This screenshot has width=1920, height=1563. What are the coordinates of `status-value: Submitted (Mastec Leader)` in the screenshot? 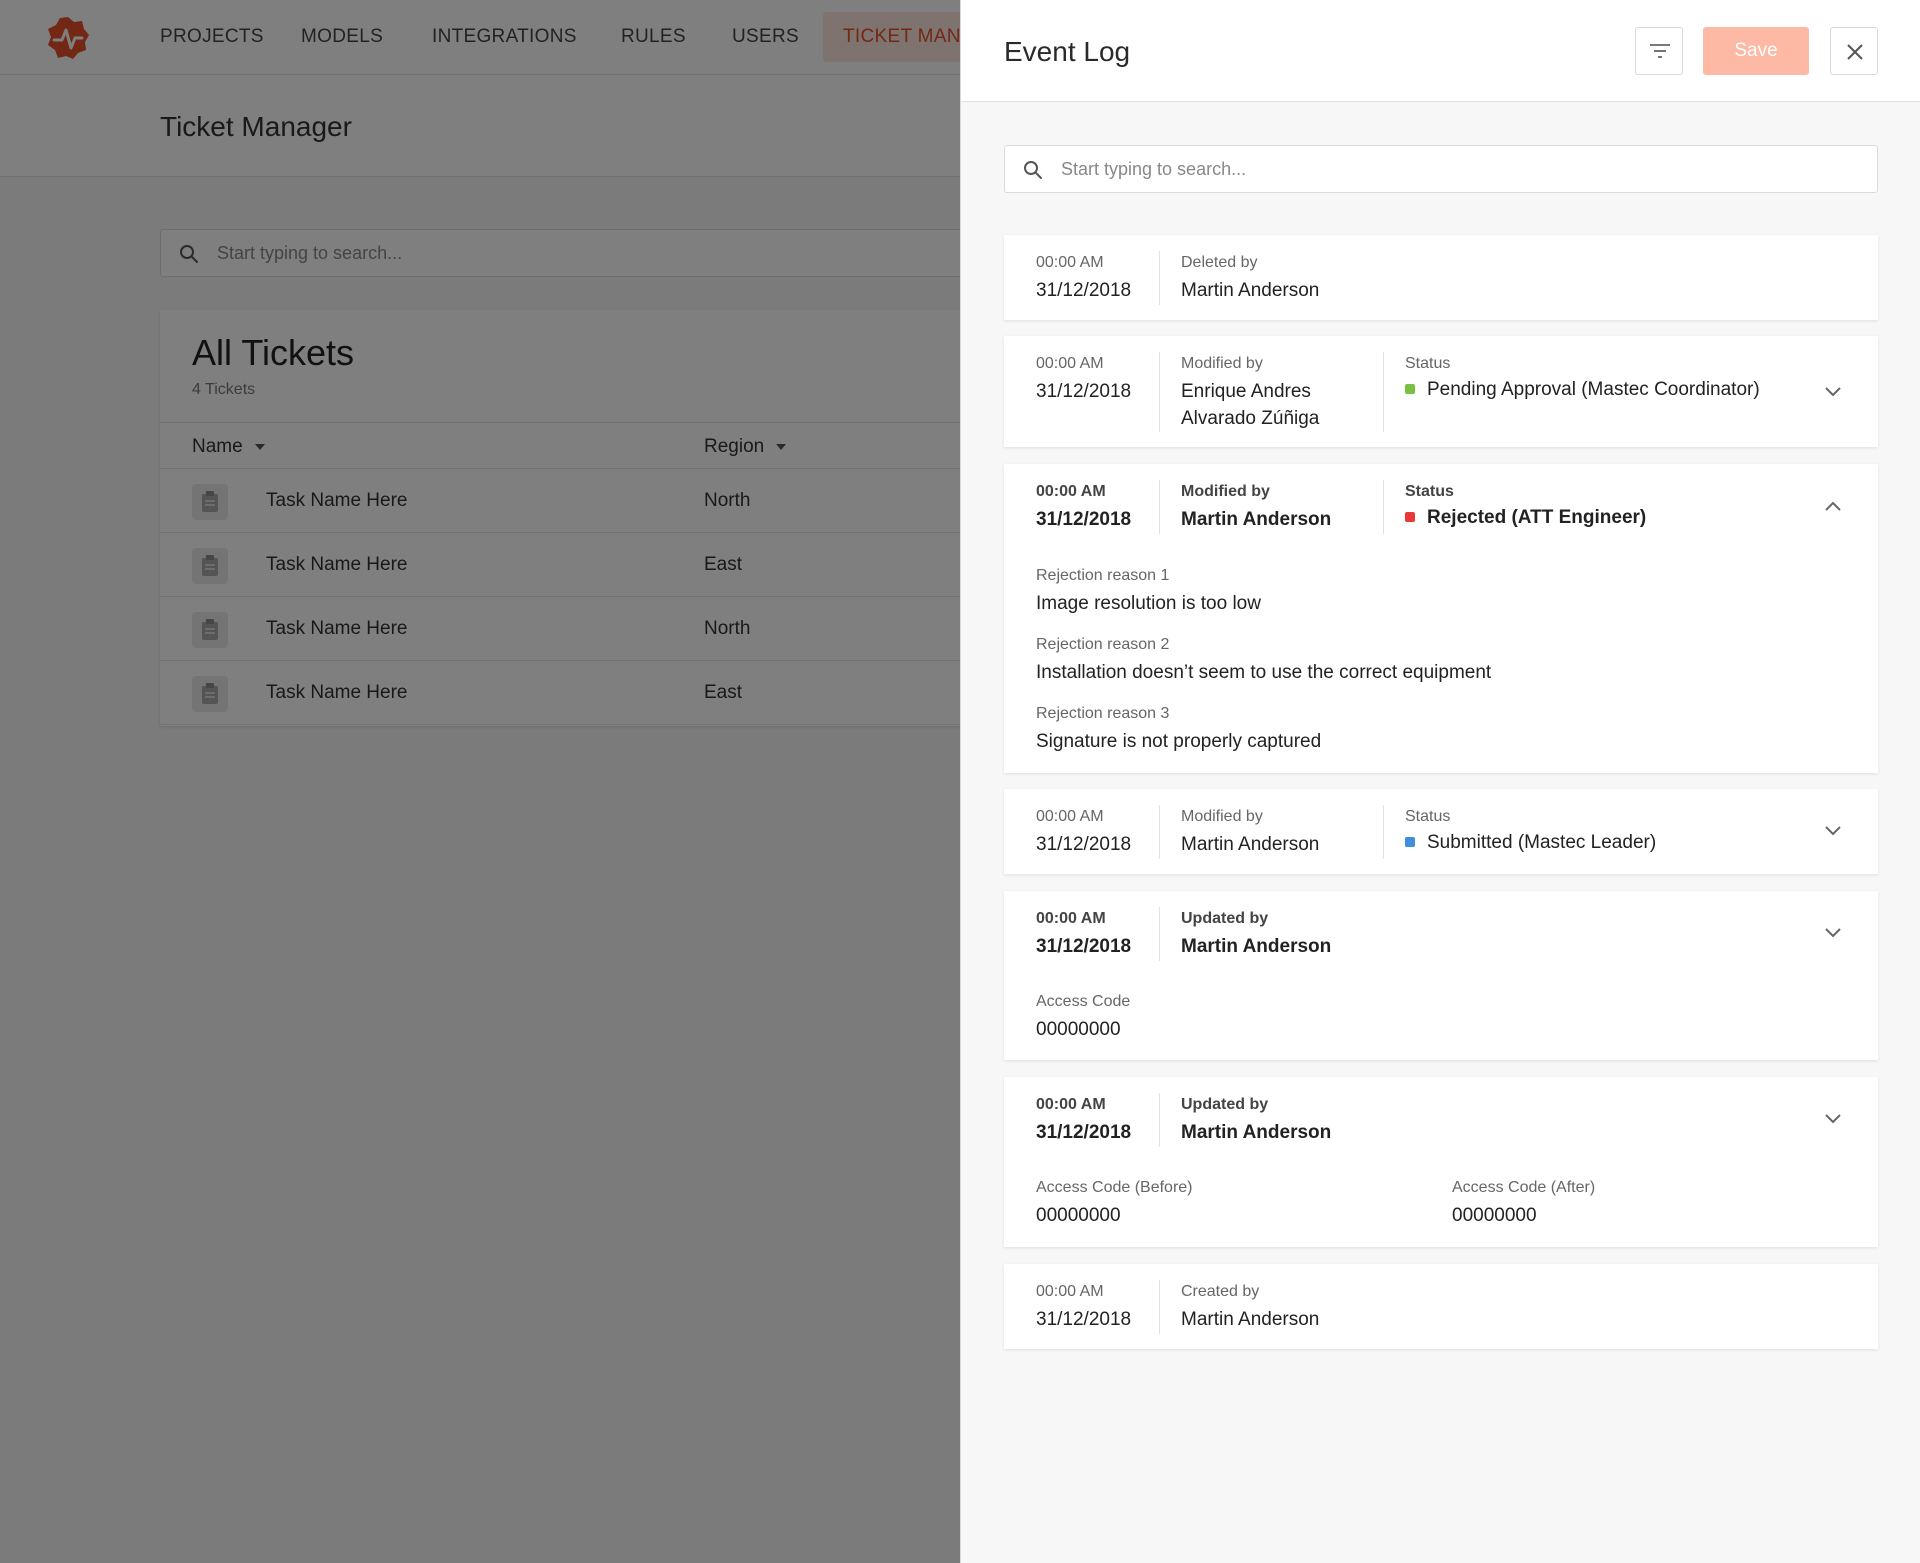 It's located at (1542, 842).